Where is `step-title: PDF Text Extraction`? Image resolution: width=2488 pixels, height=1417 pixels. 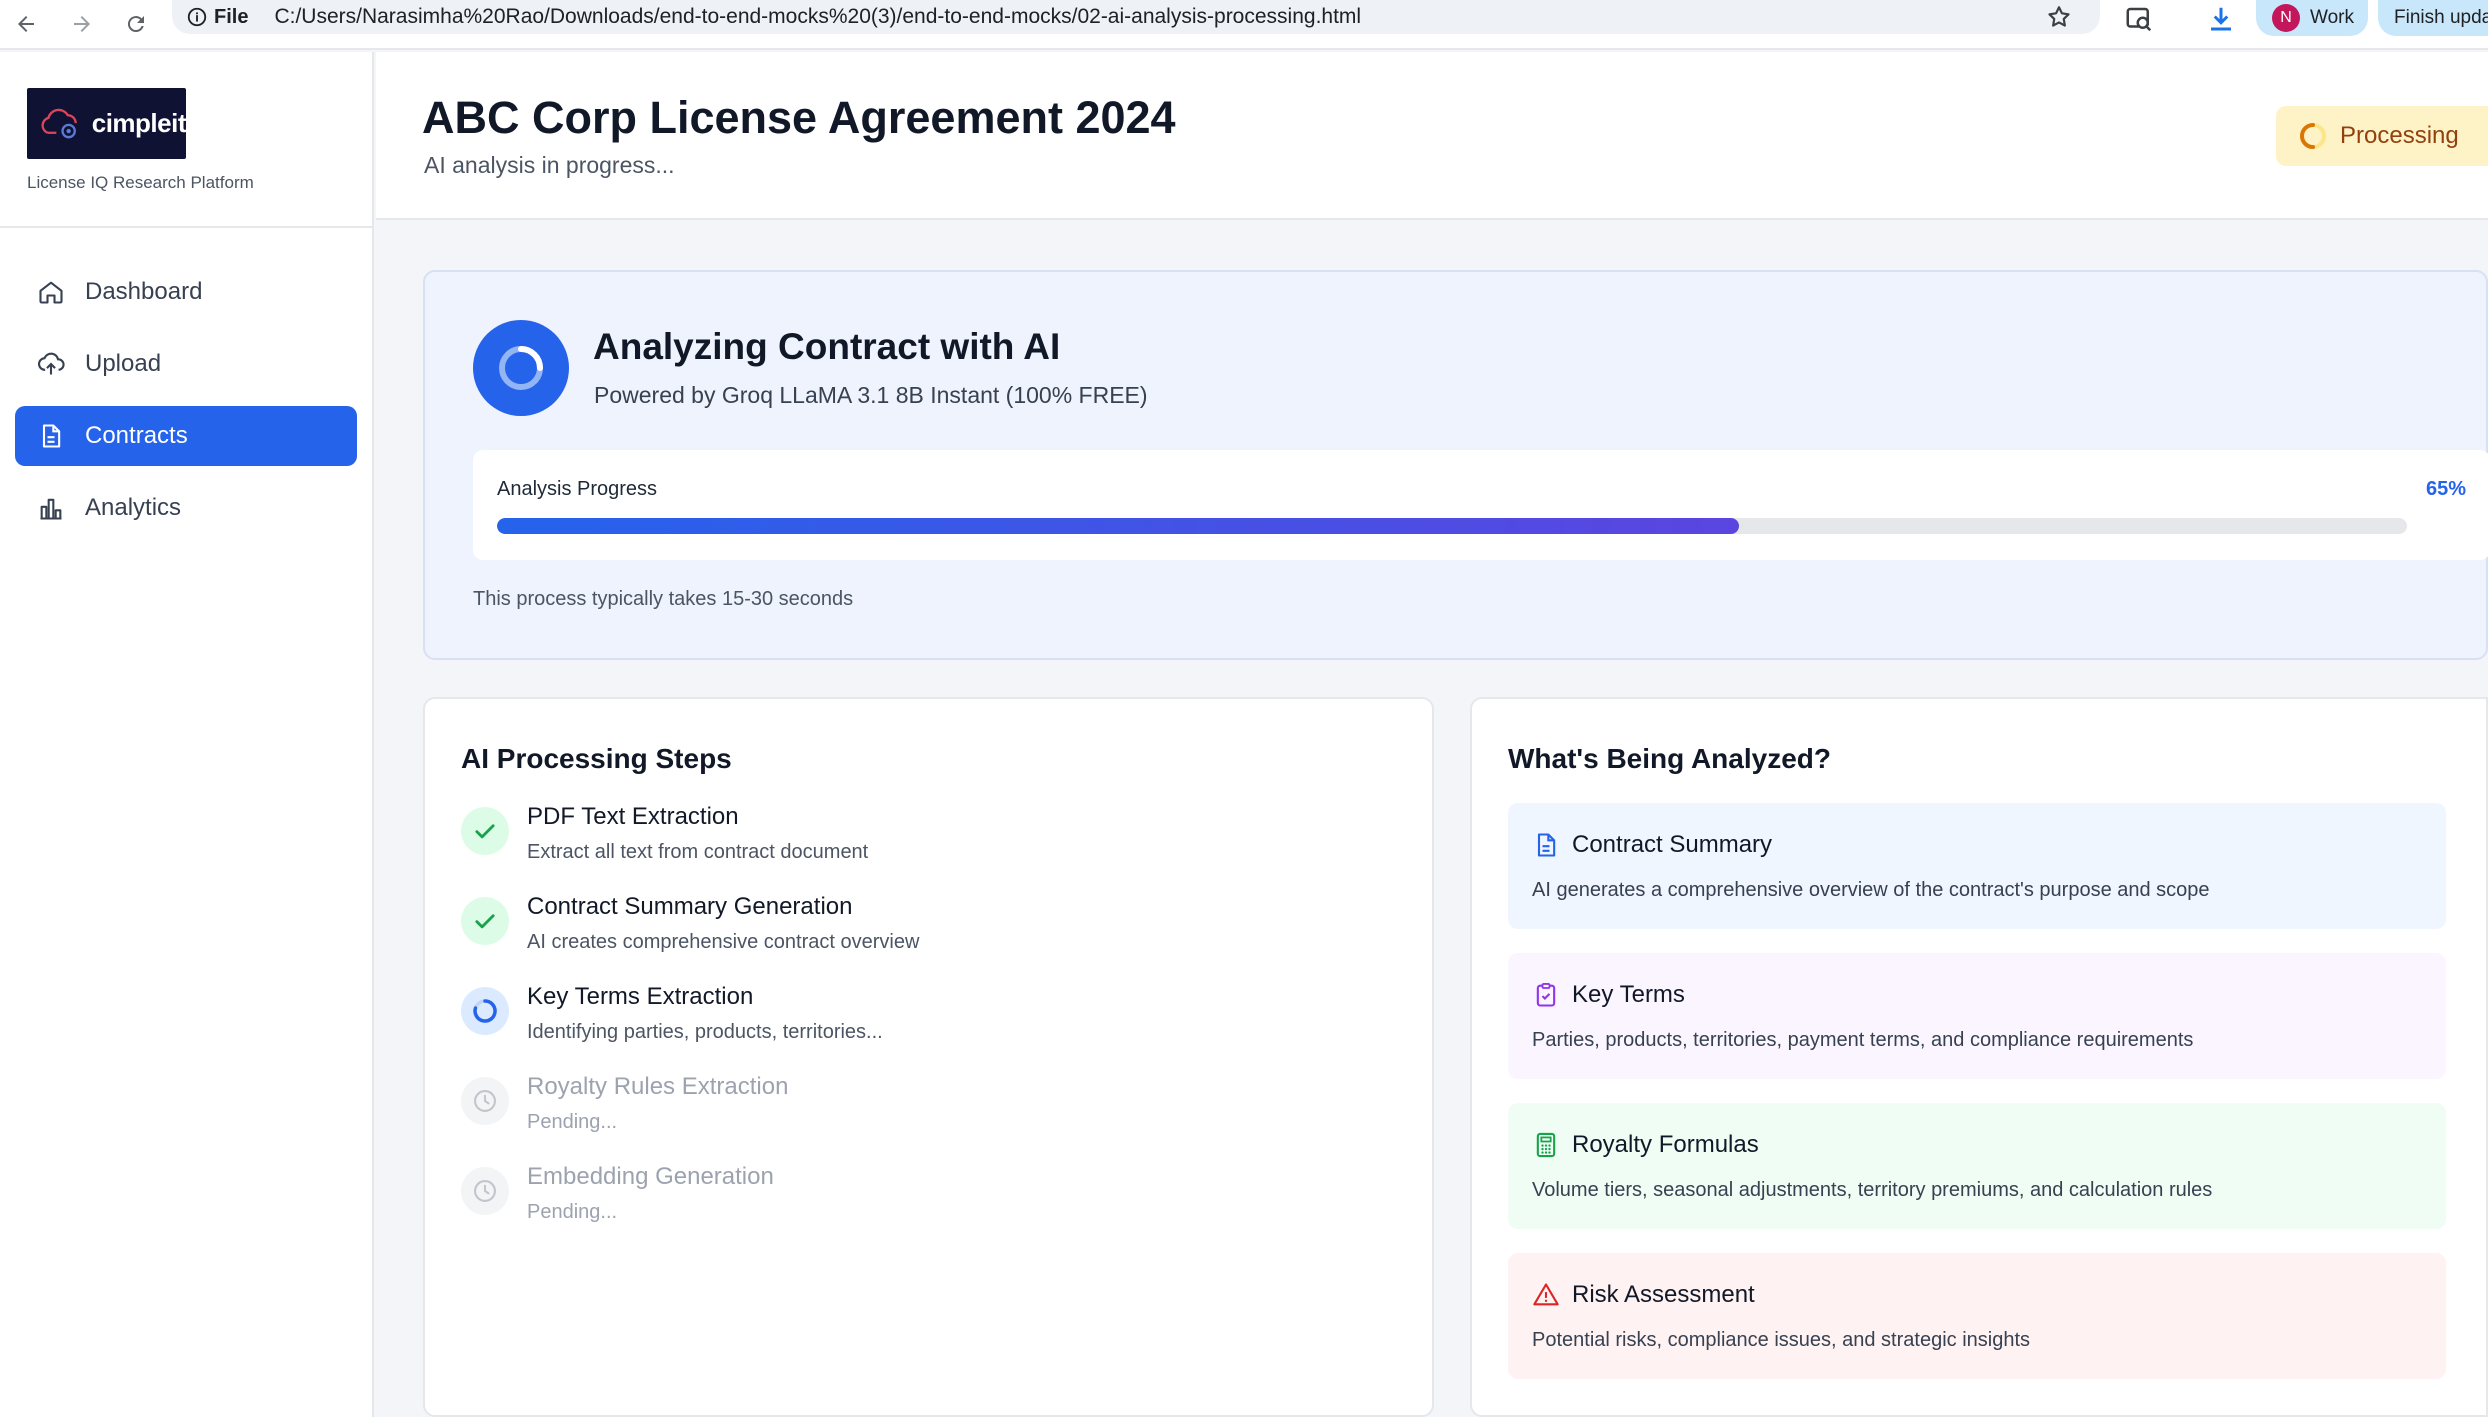 step-title: PDF Text Extraction is located at coordinates (633, 816).